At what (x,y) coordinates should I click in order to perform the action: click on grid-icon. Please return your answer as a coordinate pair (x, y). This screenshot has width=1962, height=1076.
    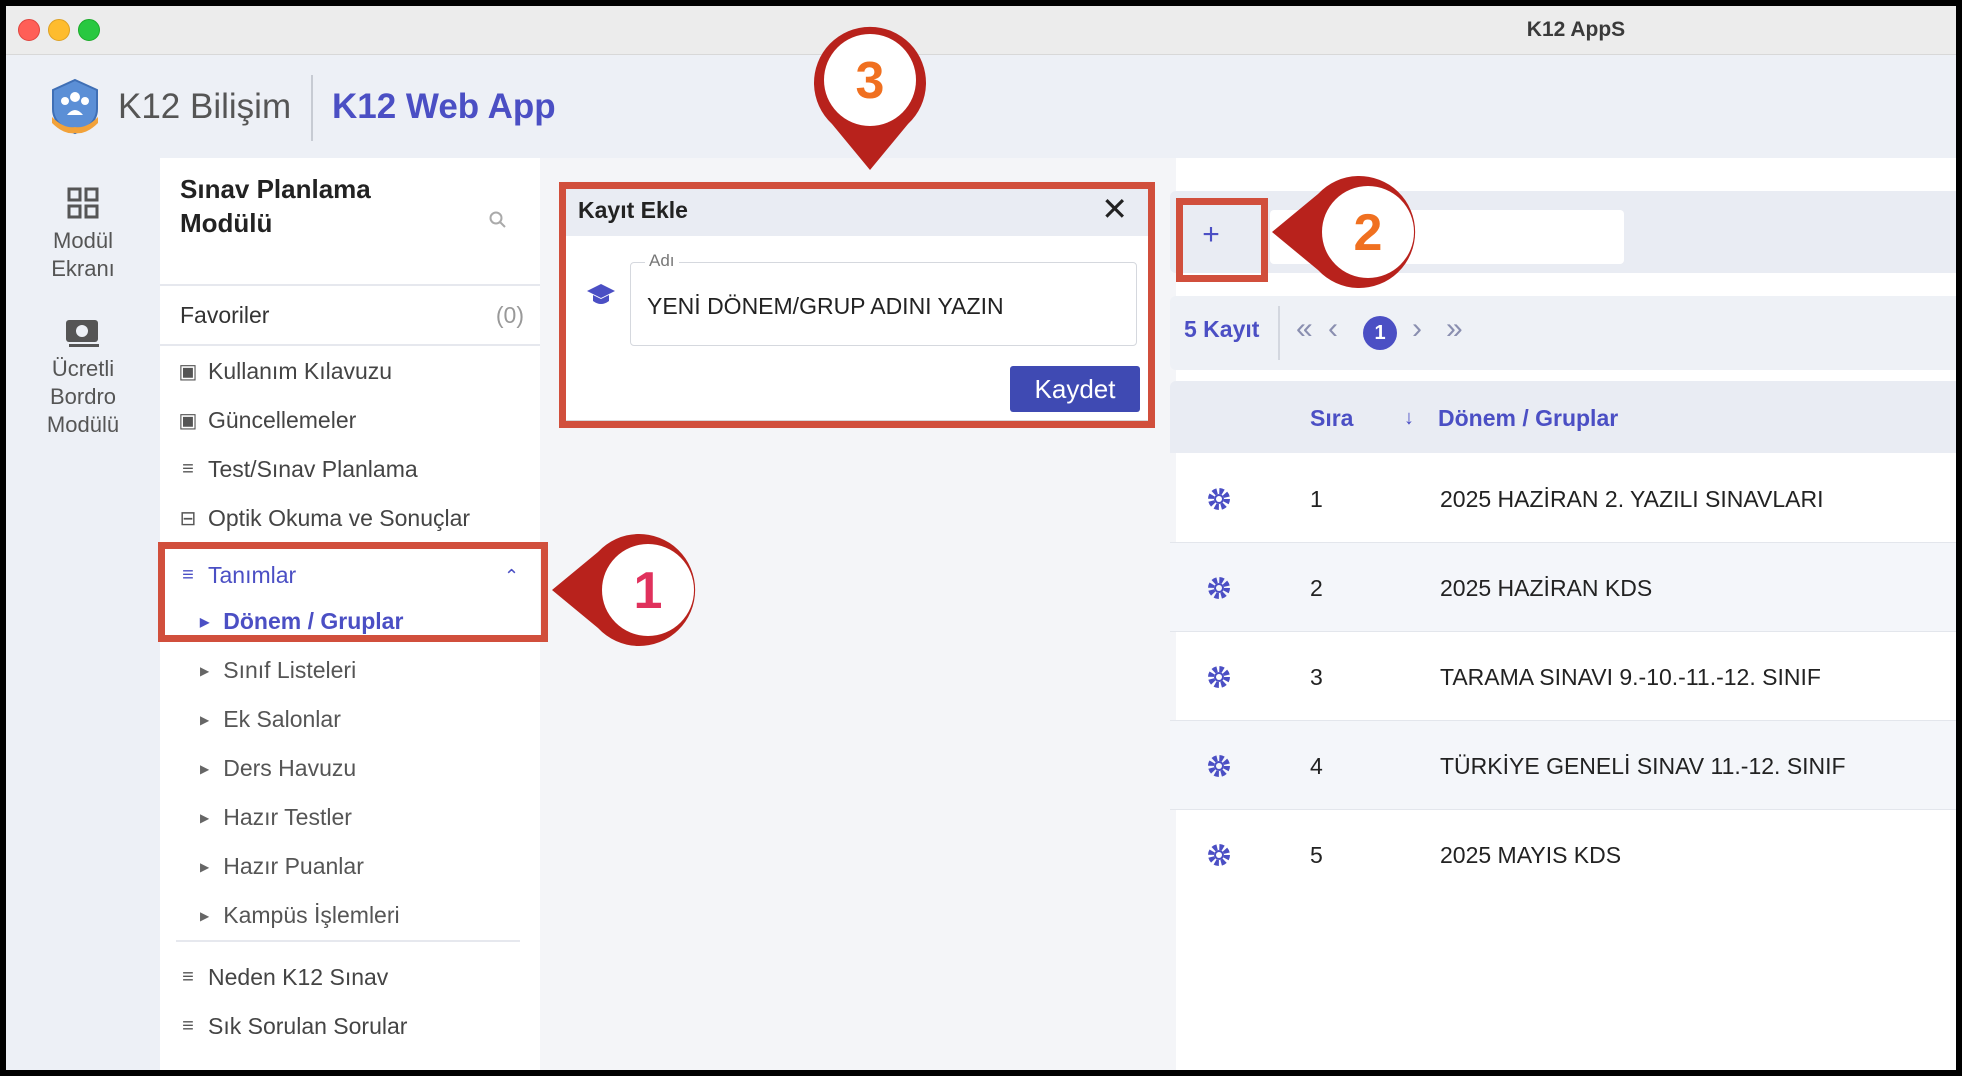
    Looking at the image, I should click on (83, 203).